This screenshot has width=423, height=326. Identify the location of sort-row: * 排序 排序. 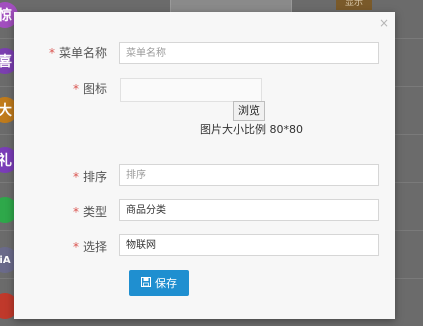
(204, 177).